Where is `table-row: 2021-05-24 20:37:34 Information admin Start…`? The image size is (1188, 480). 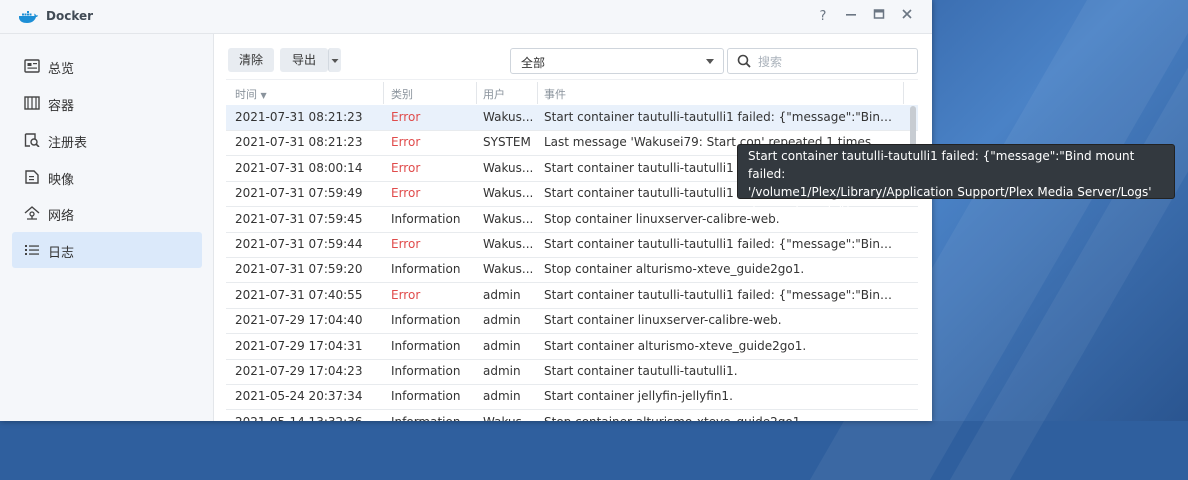
table-row: 2021-05-24 20:37:34 Information admin Start… is located at coordinates (572, 397).